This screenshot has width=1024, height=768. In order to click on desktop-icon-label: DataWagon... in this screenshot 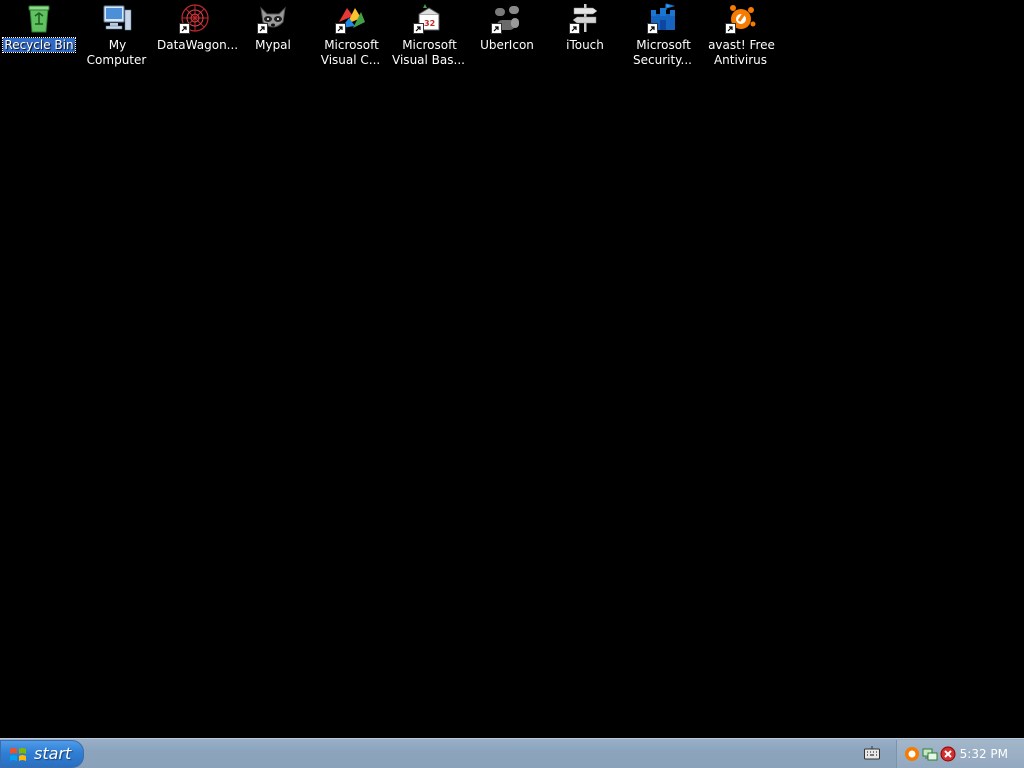, I will do `click(198, 45)`.